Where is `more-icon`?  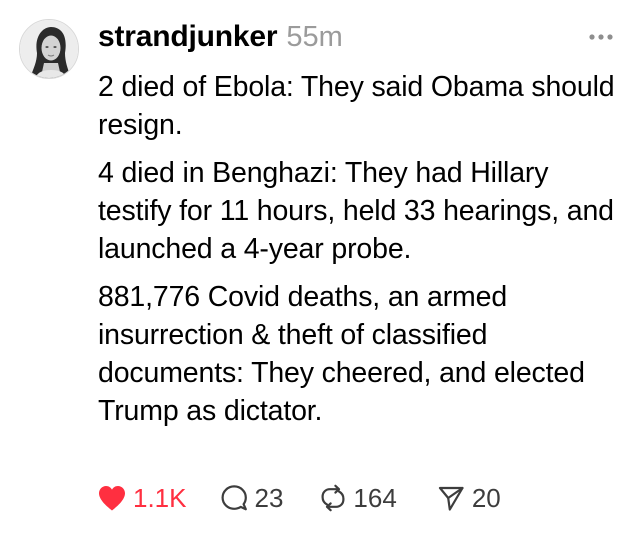
more-icon is located at coordinates (601, 37).